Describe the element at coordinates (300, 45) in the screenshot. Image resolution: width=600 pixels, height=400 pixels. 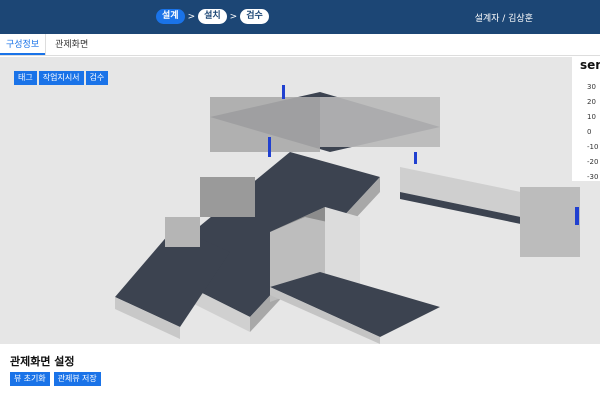
I see `tab-bar: 구성정보 관제화면` at that location.